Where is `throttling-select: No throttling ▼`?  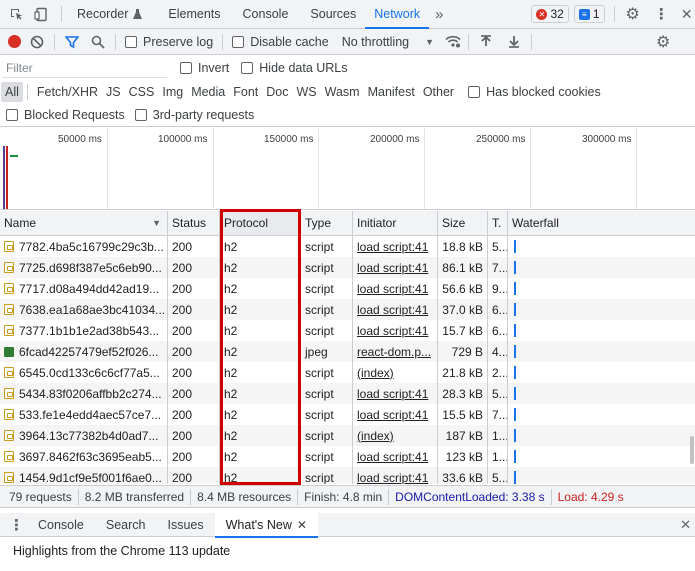
throttling-select: No throttling ▼ is located at coordinates (388, 42).